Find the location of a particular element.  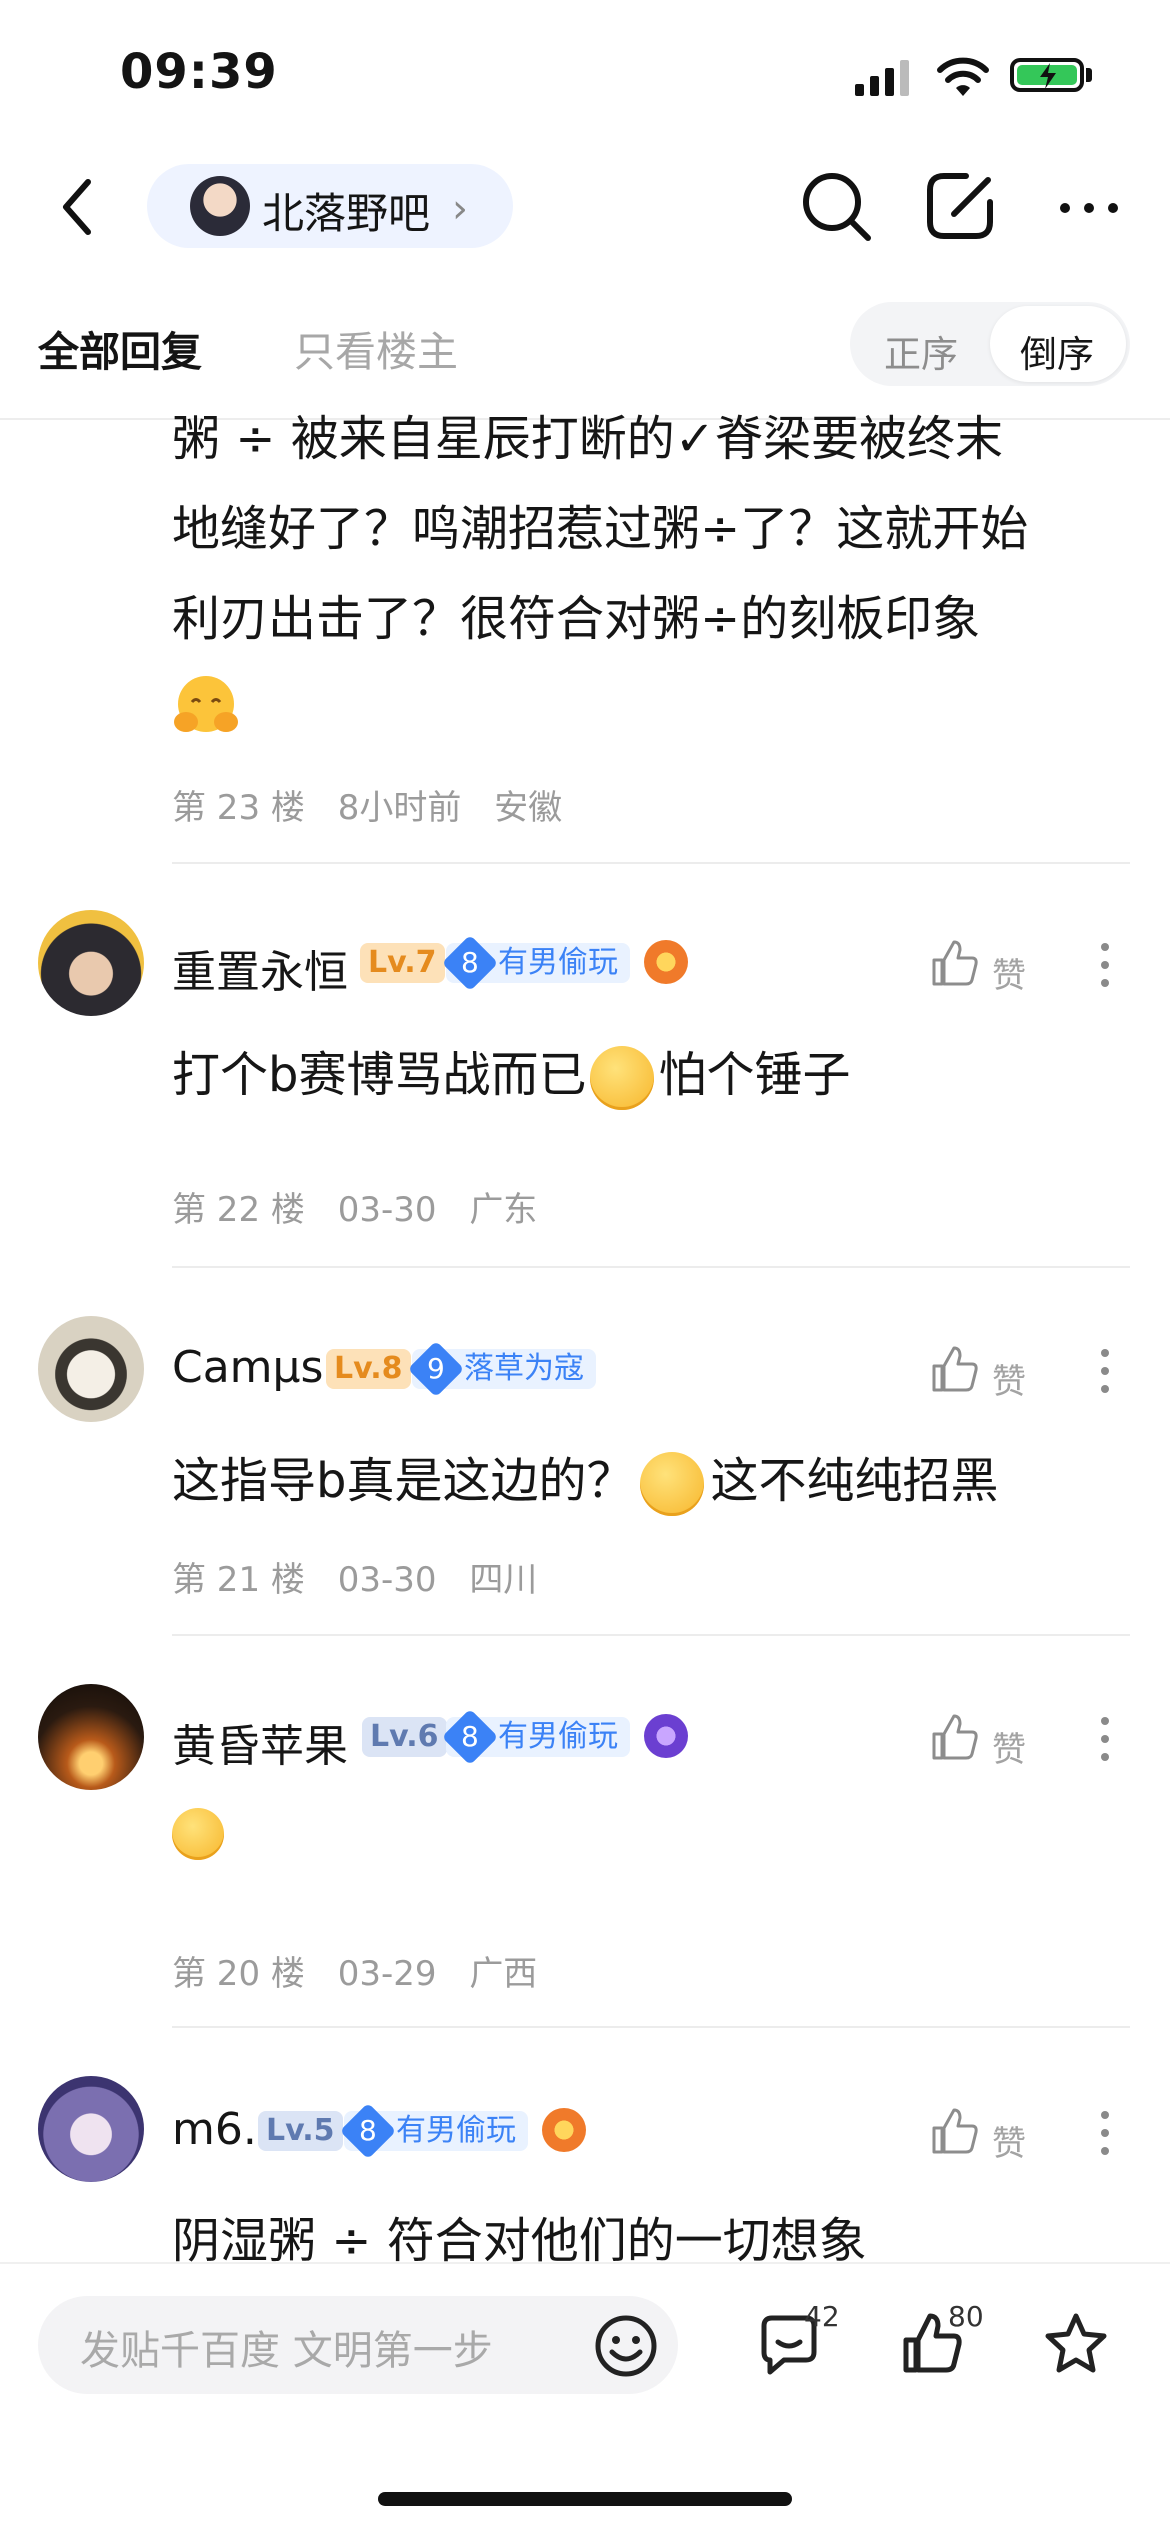

back-button is located at coordinates (80, 207).